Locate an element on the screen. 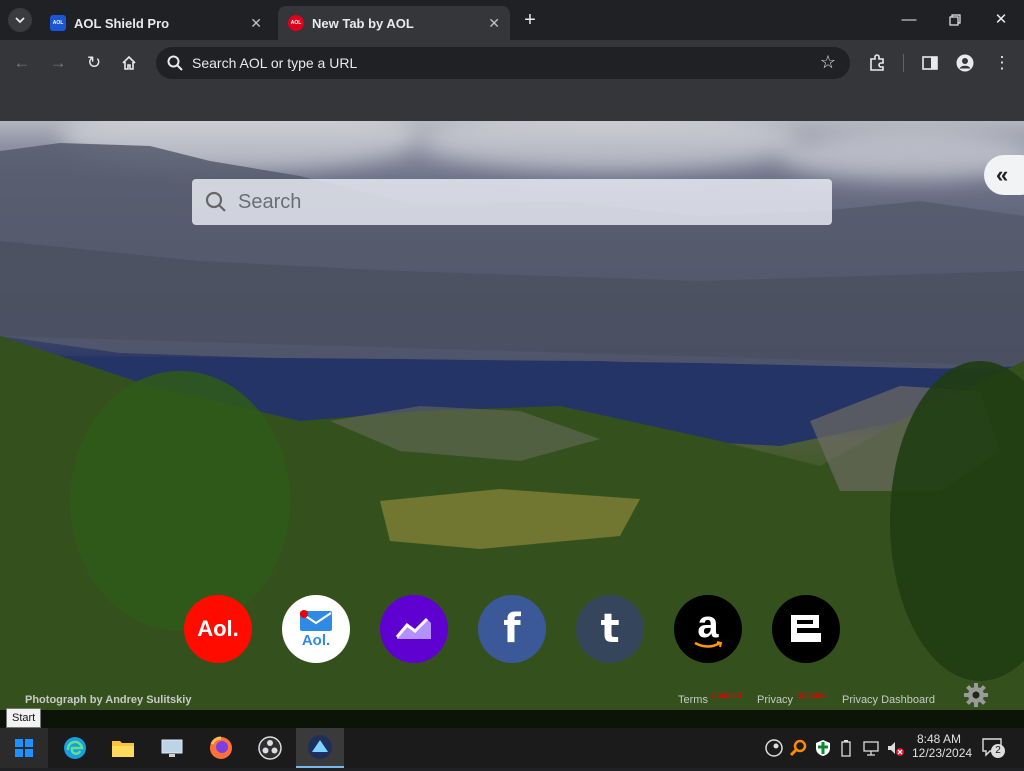 This screenshot has width=1024, height=771. aol-shield-icon is located at coordinates (320, 747).